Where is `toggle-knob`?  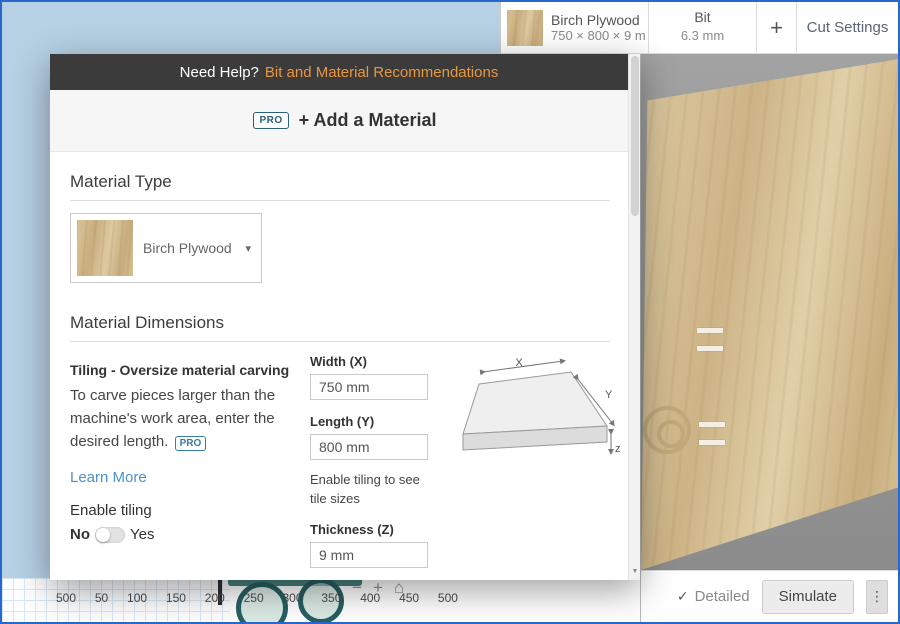 toggle-knob is located at coordinates (103, 534).